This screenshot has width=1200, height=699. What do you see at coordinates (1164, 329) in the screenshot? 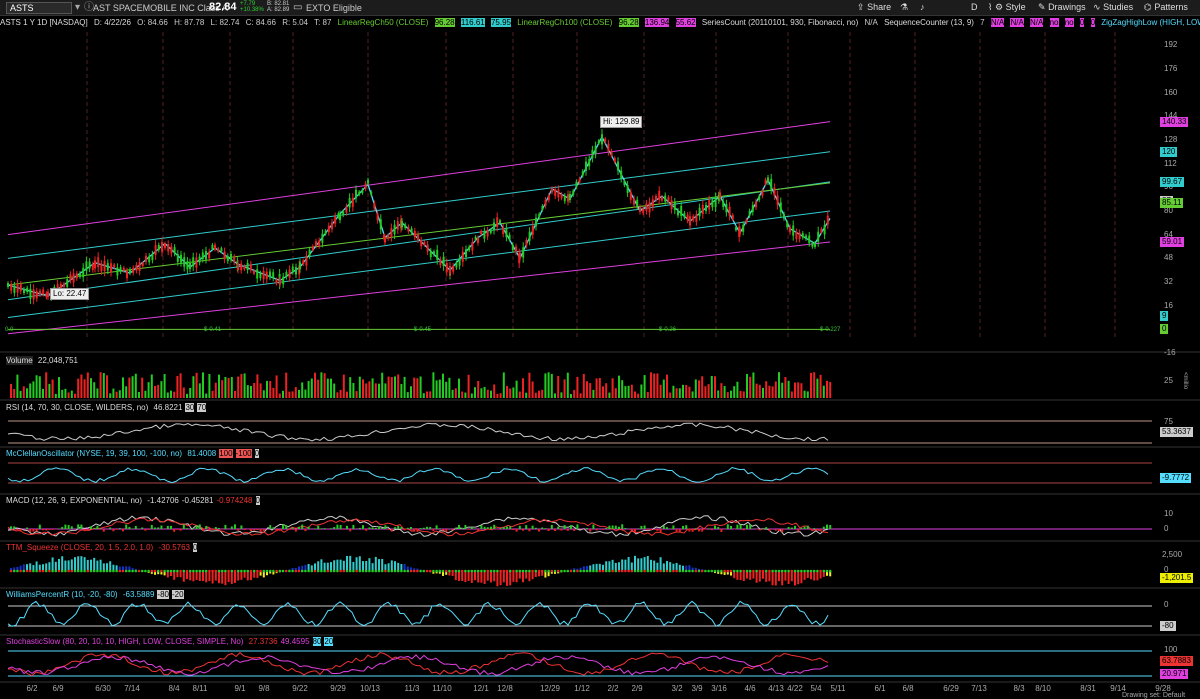
I see `price-tag-7: 0` at bounding box center [1164, 329].